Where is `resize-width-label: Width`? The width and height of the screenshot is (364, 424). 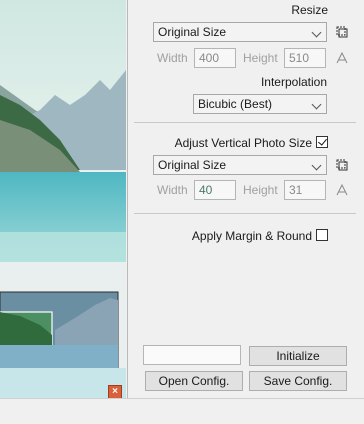
resize-width-label: Width is located at coordinates (172, 58).